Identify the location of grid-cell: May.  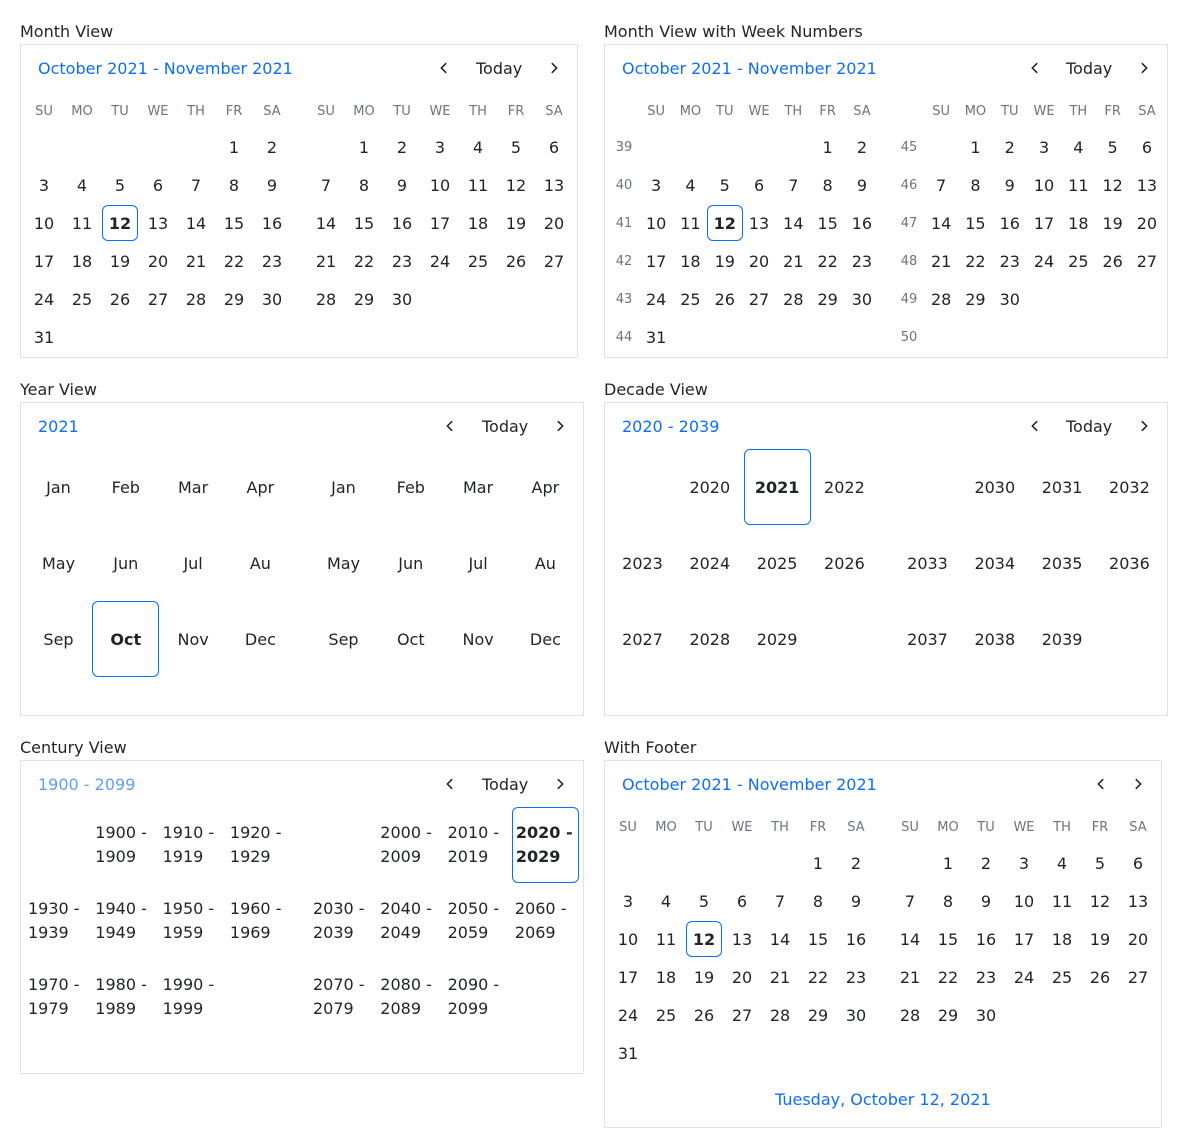
(343, 563).